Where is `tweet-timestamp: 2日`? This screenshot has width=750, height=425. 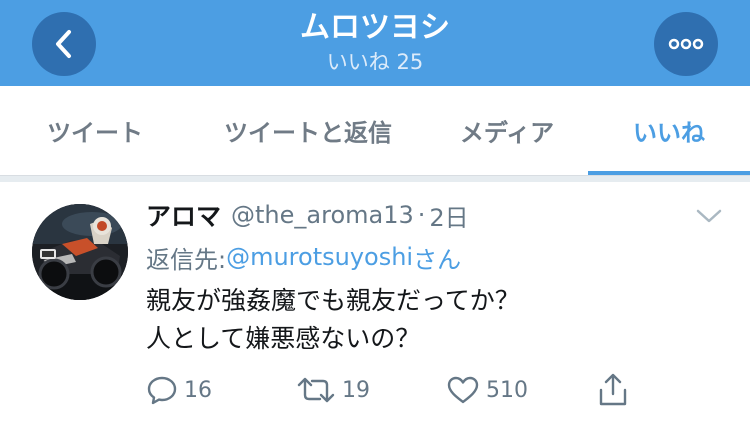 tweet-timestamp: 2日 is located at coordinates (449, 217).